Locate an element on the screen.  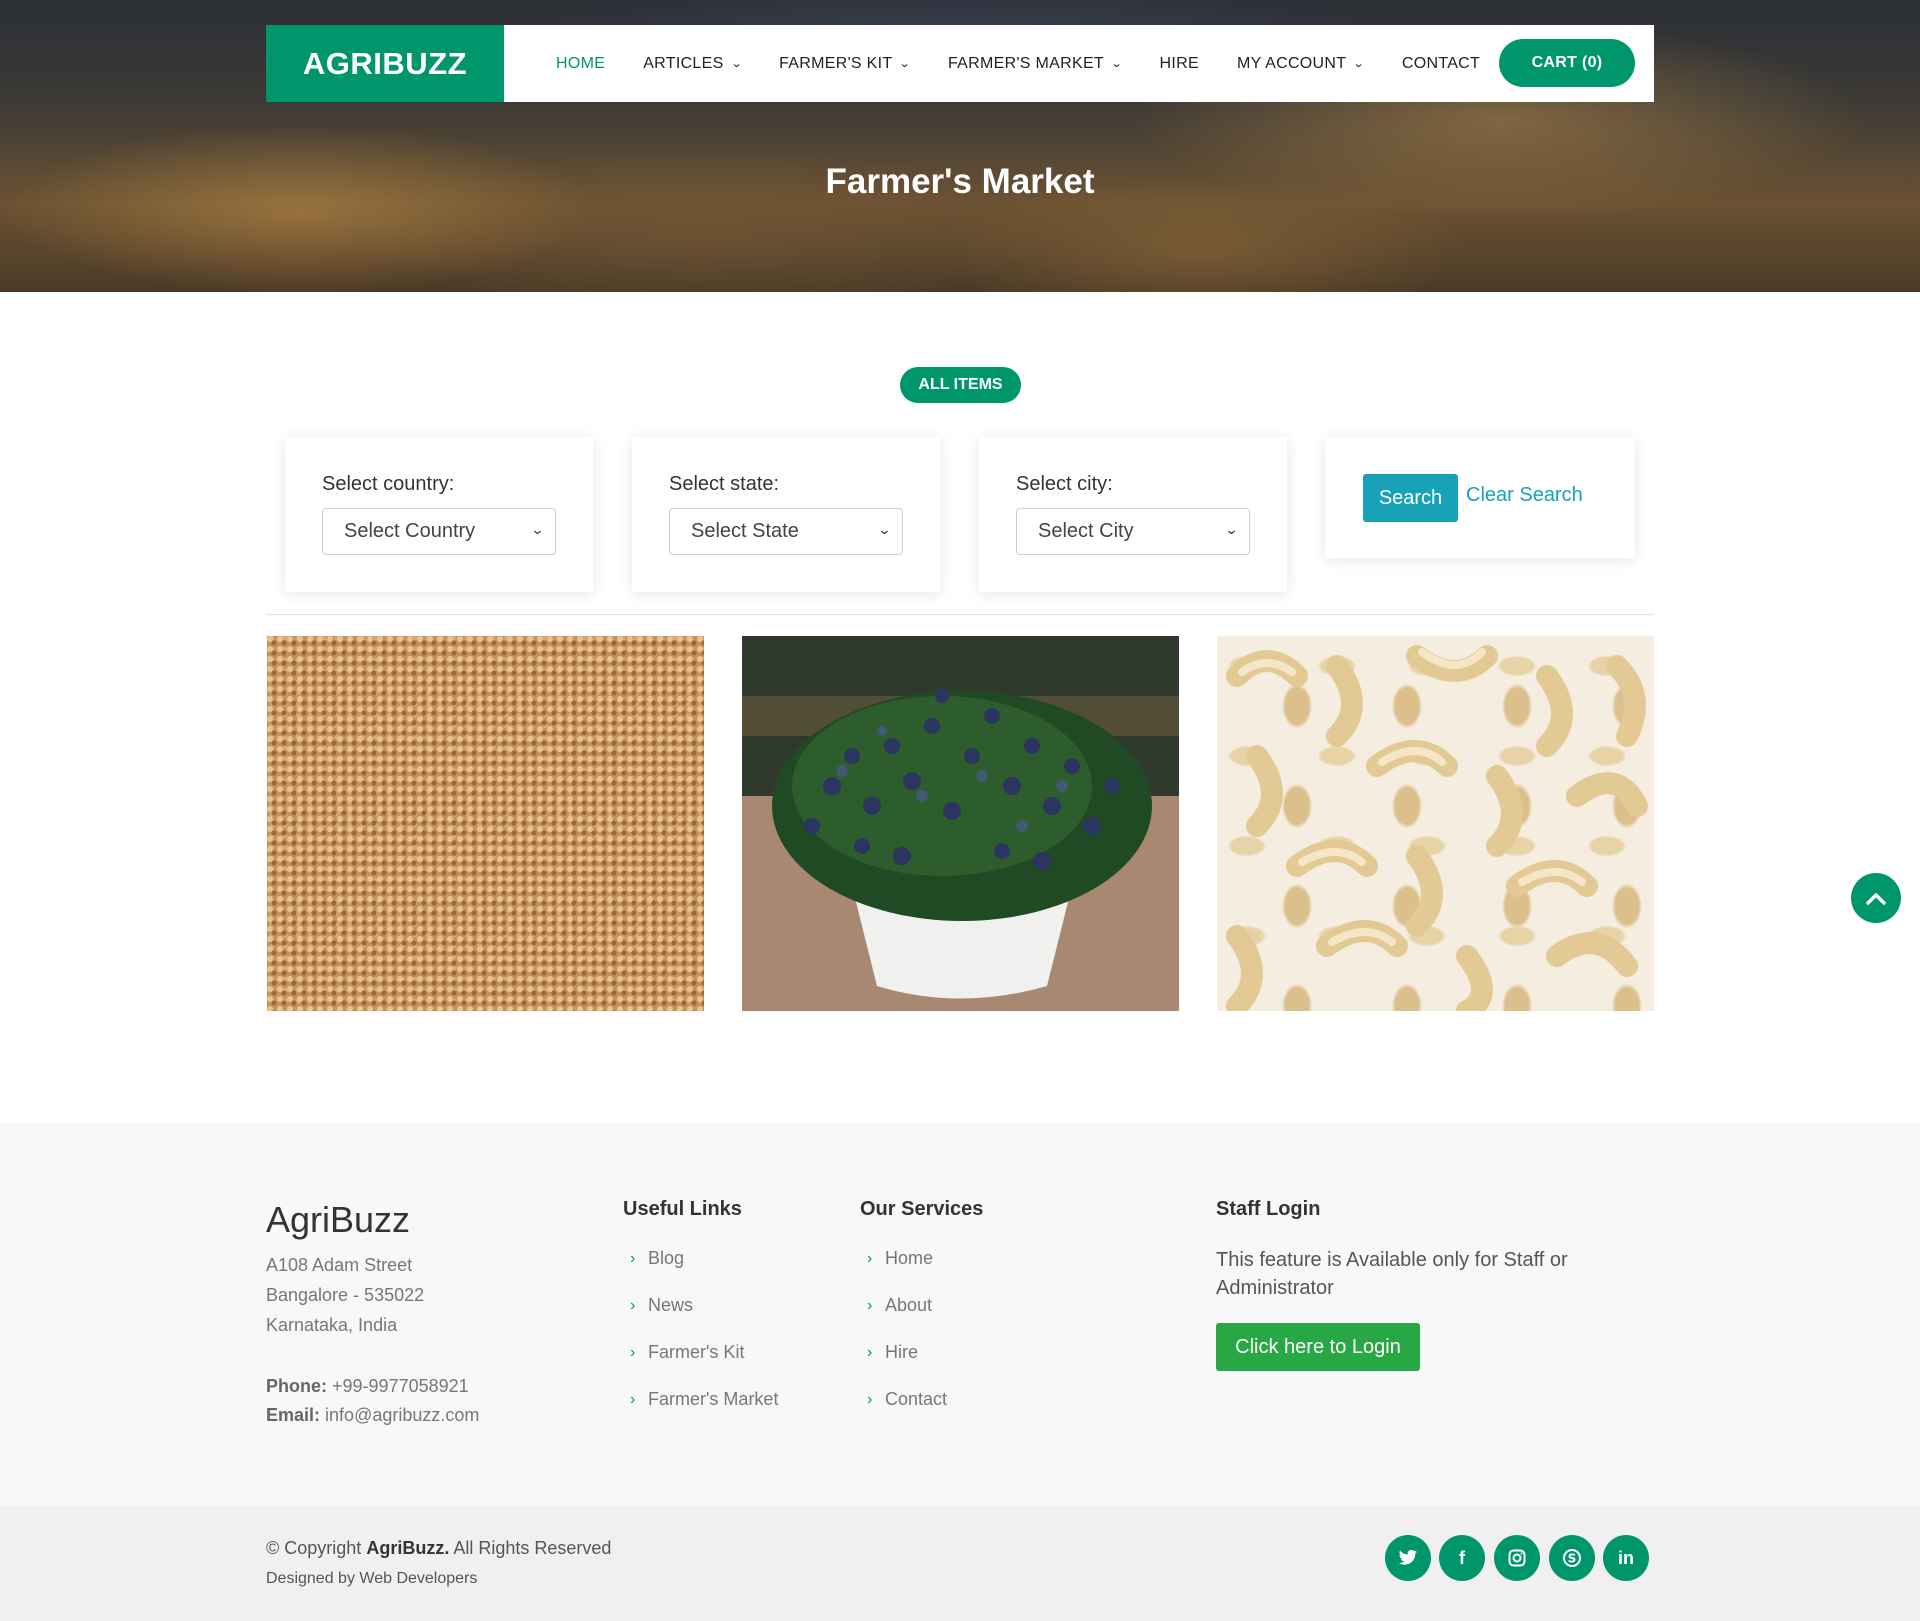
staff-login-button: Click here to Login is located at coordinates (1318, 1347).